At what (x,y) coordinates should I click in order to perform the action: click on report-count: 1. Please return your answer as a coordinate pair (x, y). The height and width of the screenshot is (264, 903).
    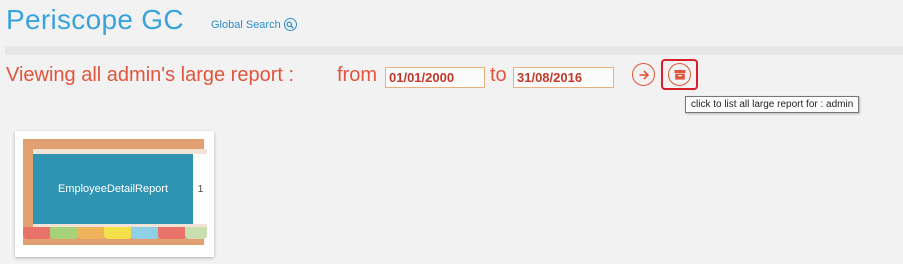
    Looking at the image, I should click on (200, 189).